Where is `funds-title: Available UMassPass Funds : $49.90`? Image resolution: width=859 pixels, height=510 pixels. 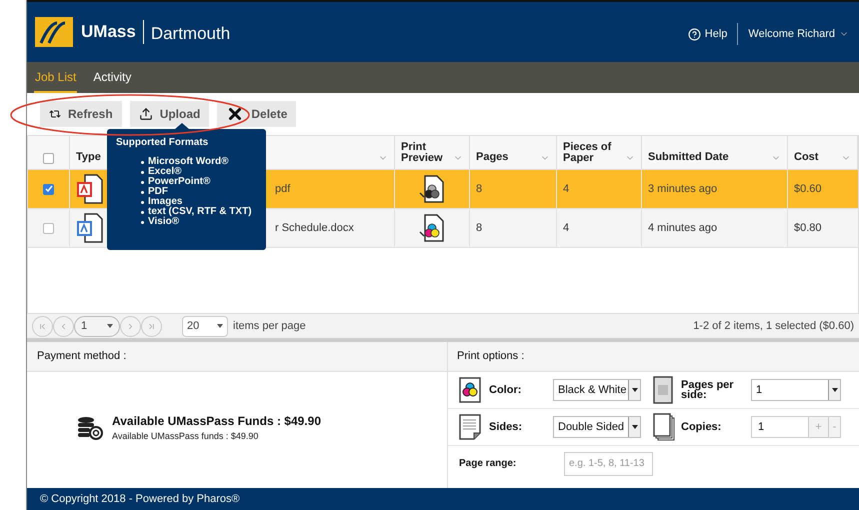 funds-title: Available UMassPass Funds : $49.90 is located at coordinates (216, 421).